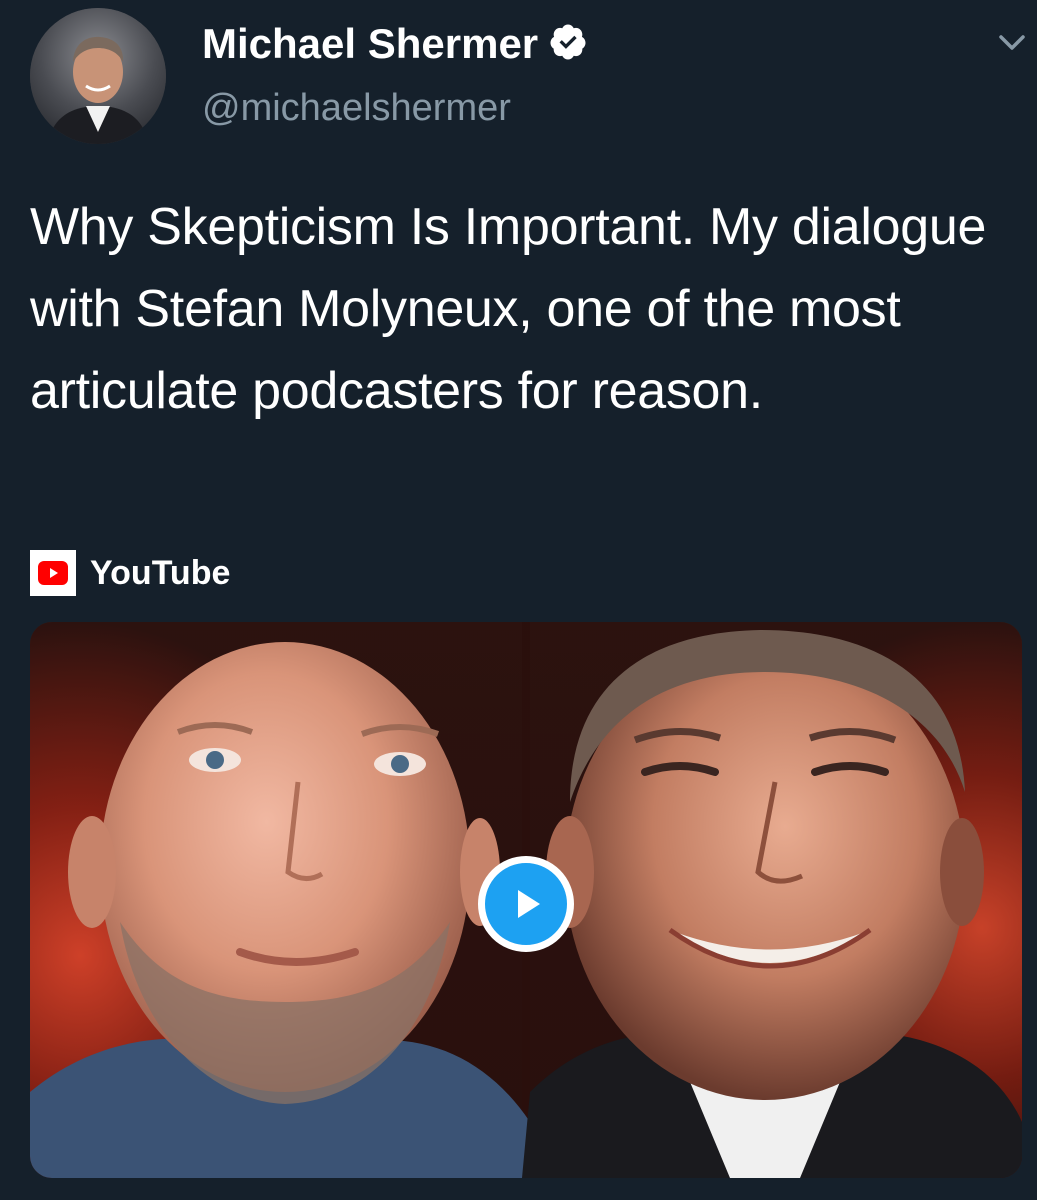 The width and height of the screenshot is (1037, 1200). Describe the element at coordinates (370, 43) in the screenshot. I see `author-name: Michael Shermer` at that location.